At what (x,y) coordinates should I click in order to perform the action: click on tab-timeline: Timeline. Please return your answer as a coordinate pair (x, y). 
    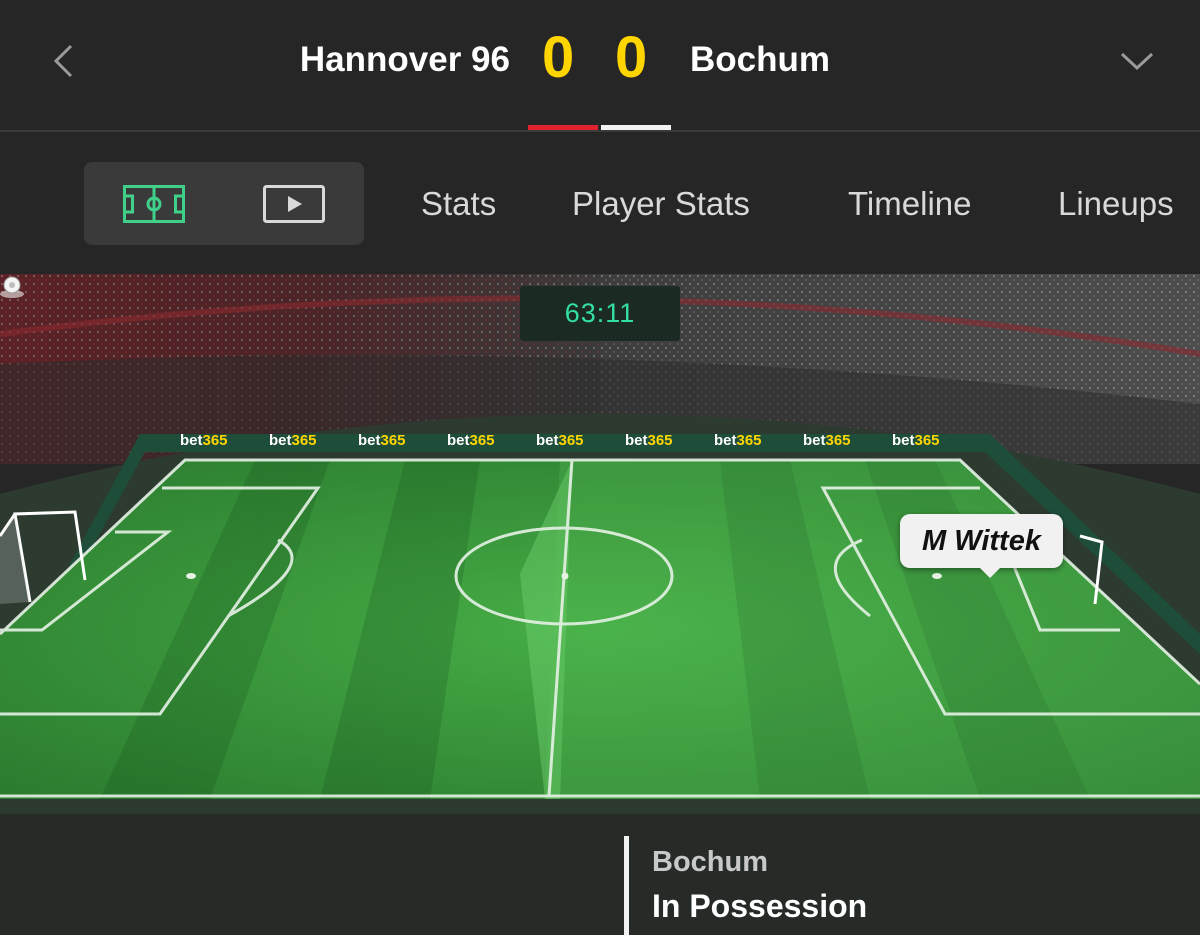
    Looking at the image, I should click on (909, 204).